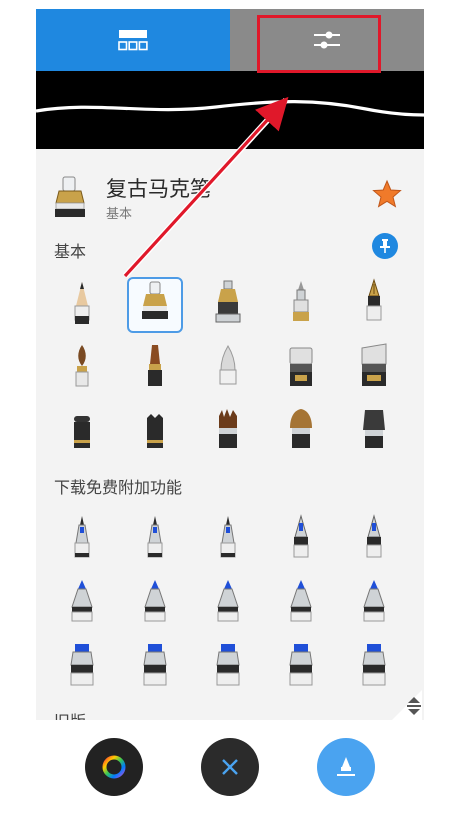  What do you see at coordinates (387, 194) in the screenshot?
I see `star-icon` at bounding box center [387, 194].